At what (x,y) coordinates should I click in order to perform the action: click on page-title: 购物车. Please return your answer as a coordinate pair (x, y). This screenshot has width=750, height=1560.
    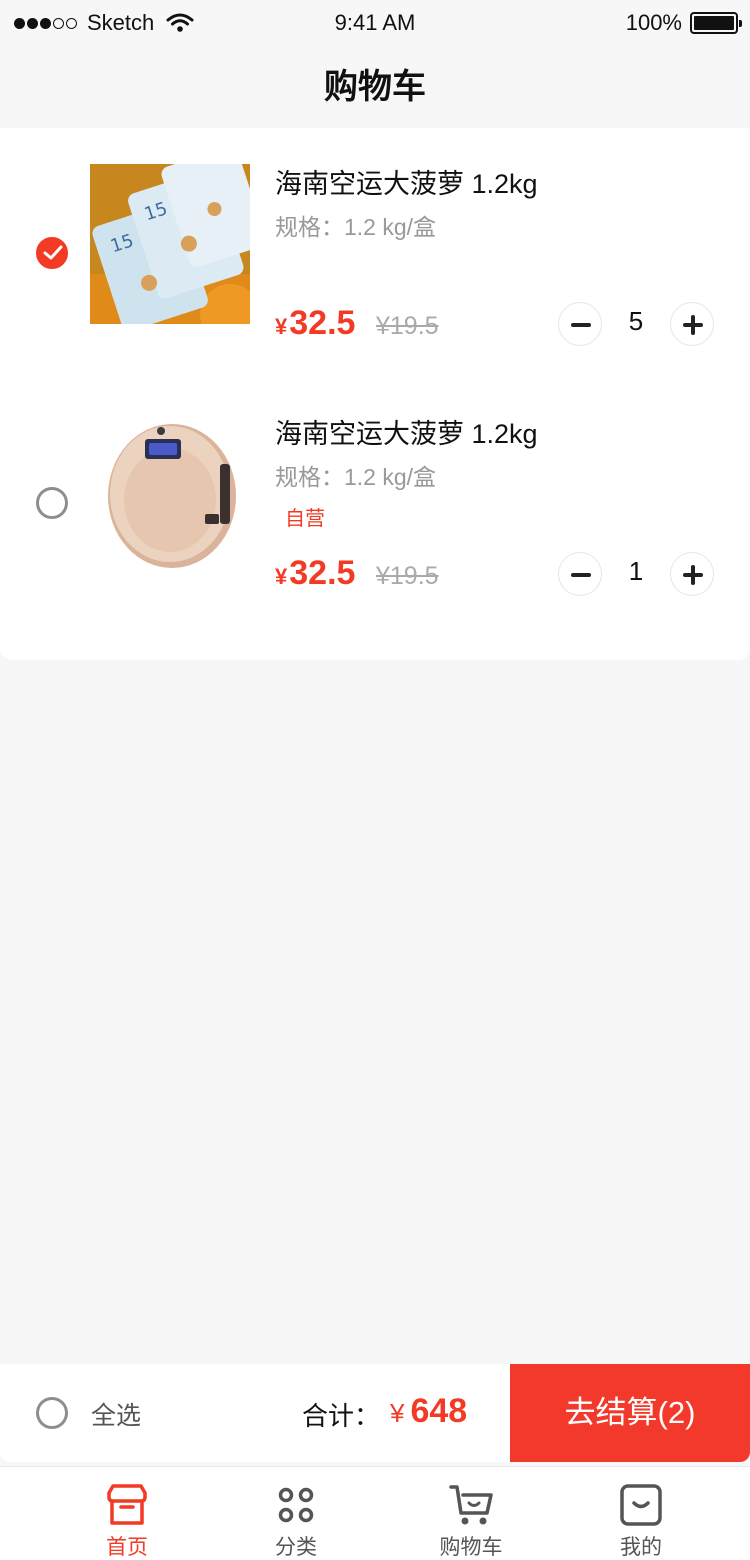
    Looking at the image, I should click on (375, 87).